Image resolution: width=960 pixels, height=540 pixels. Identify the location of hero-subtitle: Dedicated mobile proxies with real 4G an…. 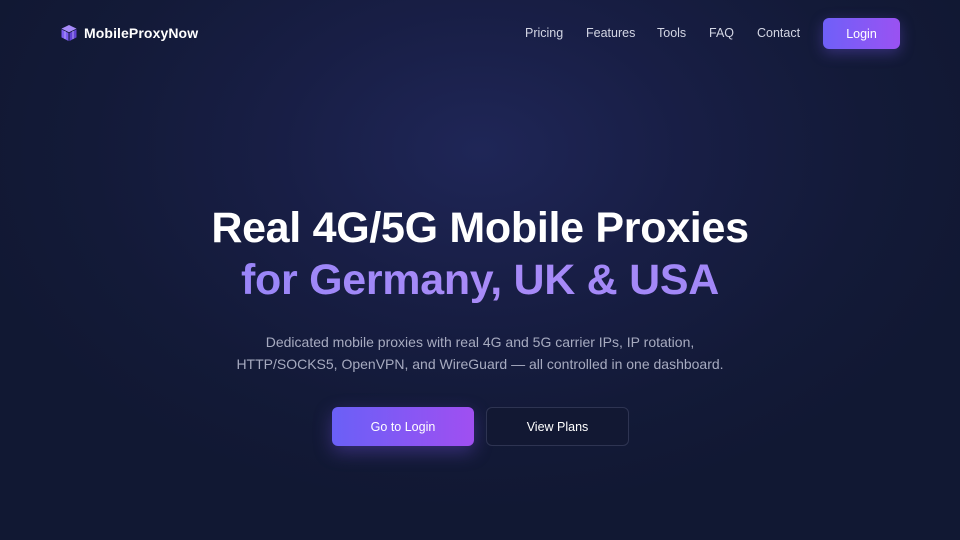
(480, 353).